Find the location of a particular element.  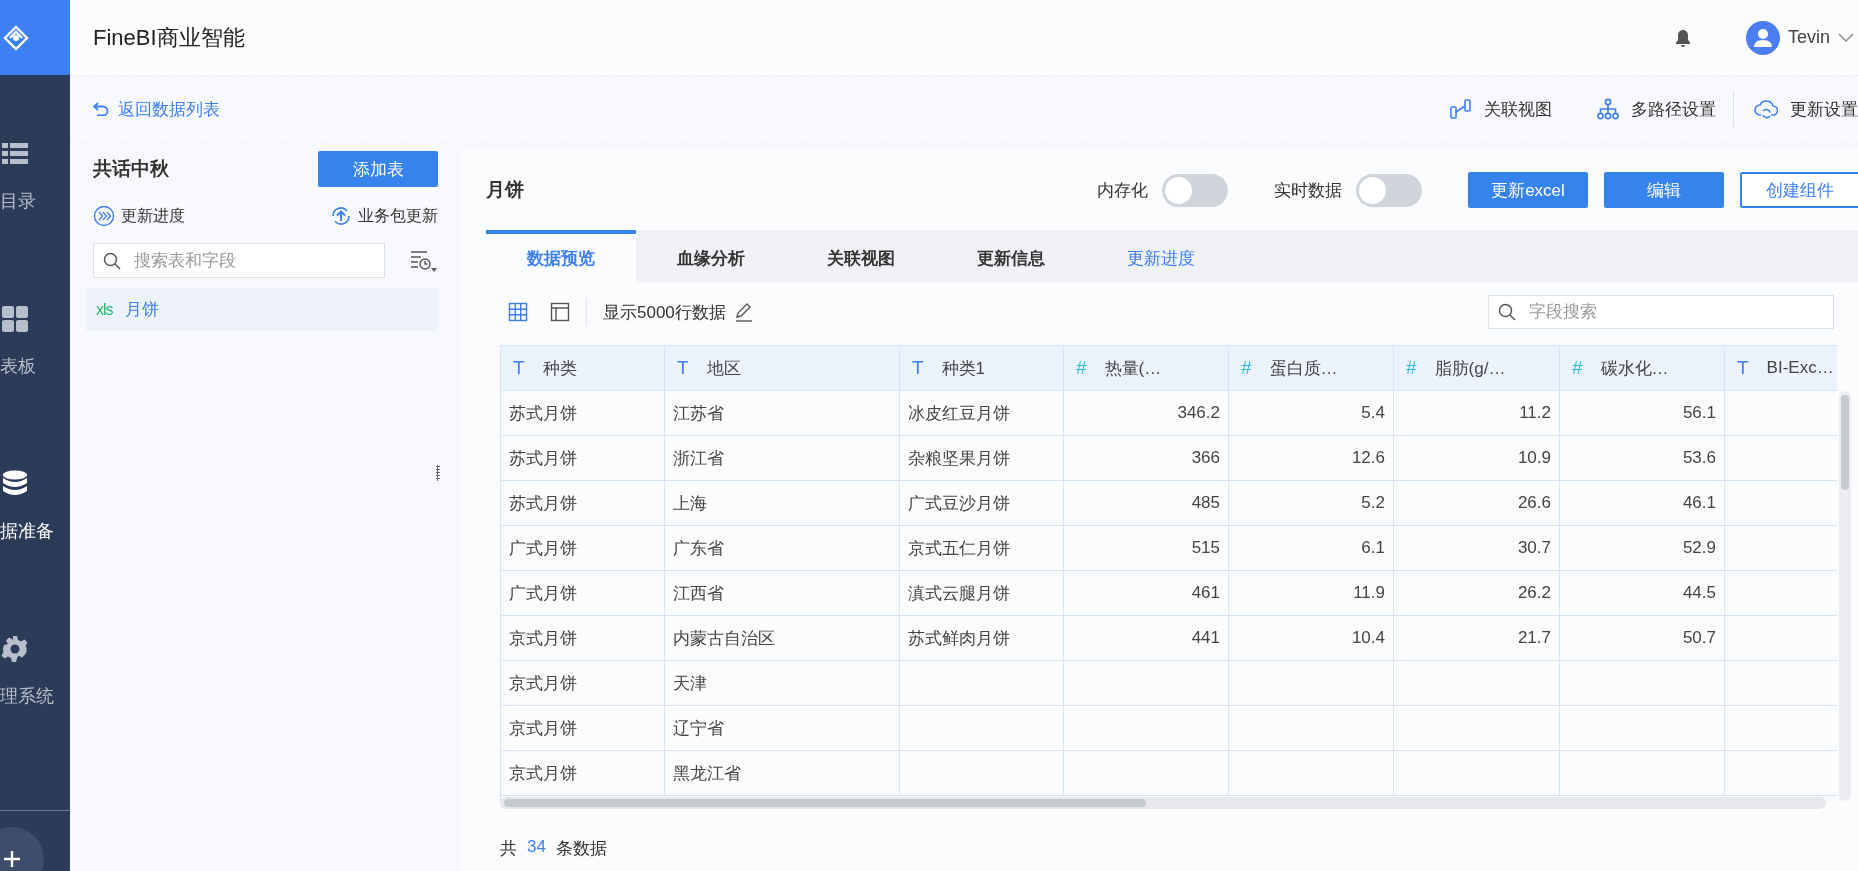

package-update-link: 业务包更新 is located at coordinates (384, 216).